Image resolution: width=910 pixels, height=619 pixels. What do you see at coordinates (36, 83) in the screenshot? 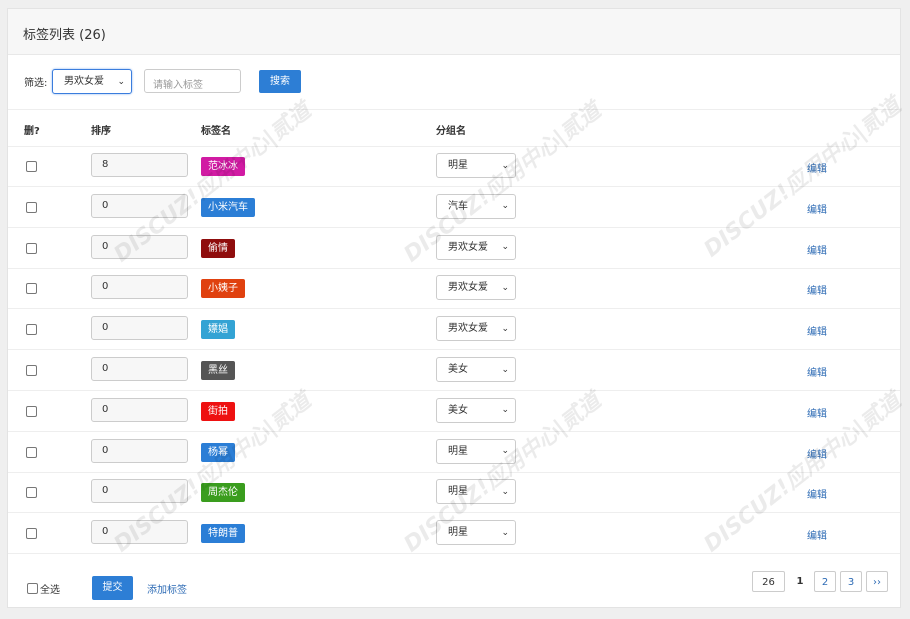
I see `filter-label: 筛选:` at bounding box center [36, 83].